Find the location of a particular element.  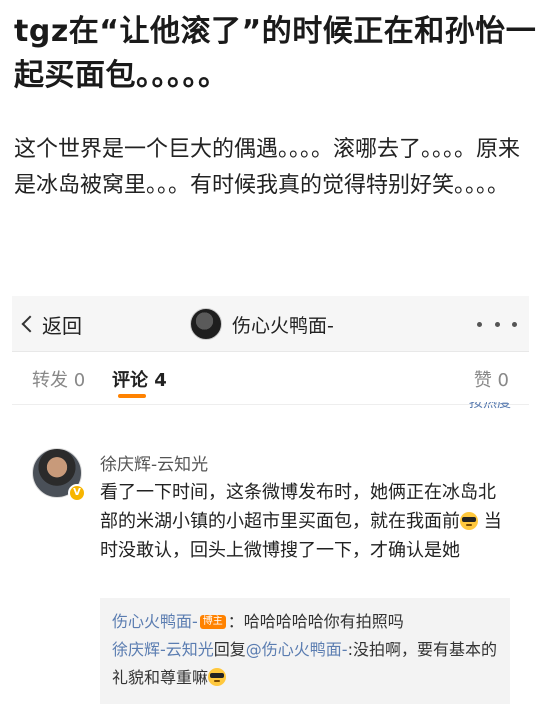

sort-toggle: 按热度 is located at coordinates (490, 409).